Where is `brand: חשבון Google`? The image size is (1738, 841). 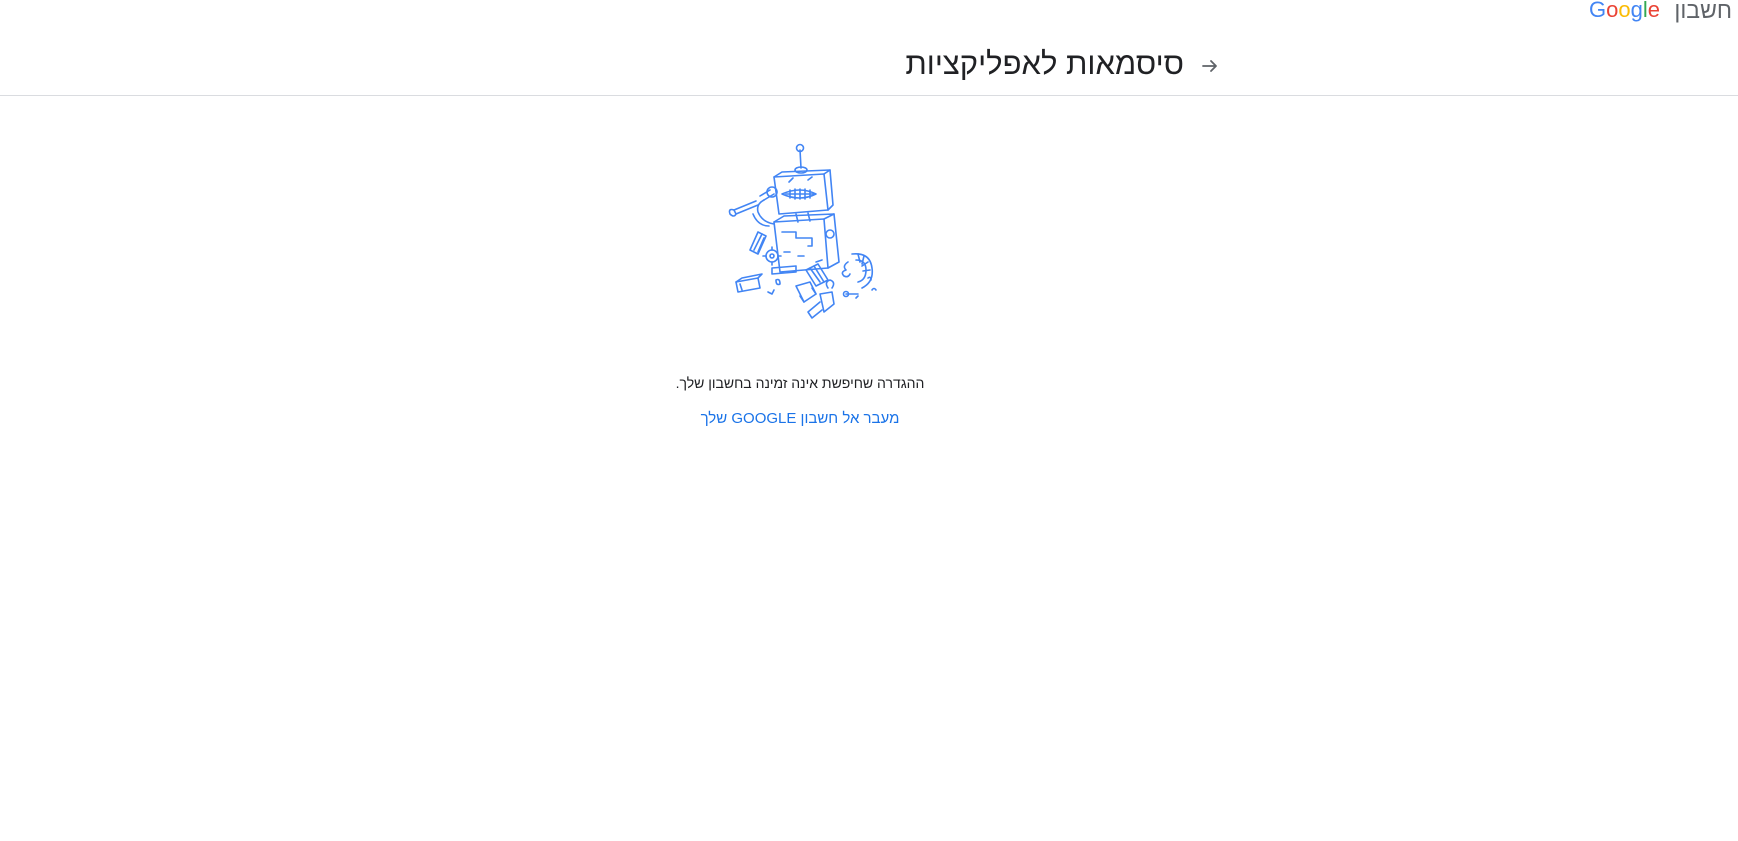 brand: חשבון Google is located at coordinates (1660, 11).